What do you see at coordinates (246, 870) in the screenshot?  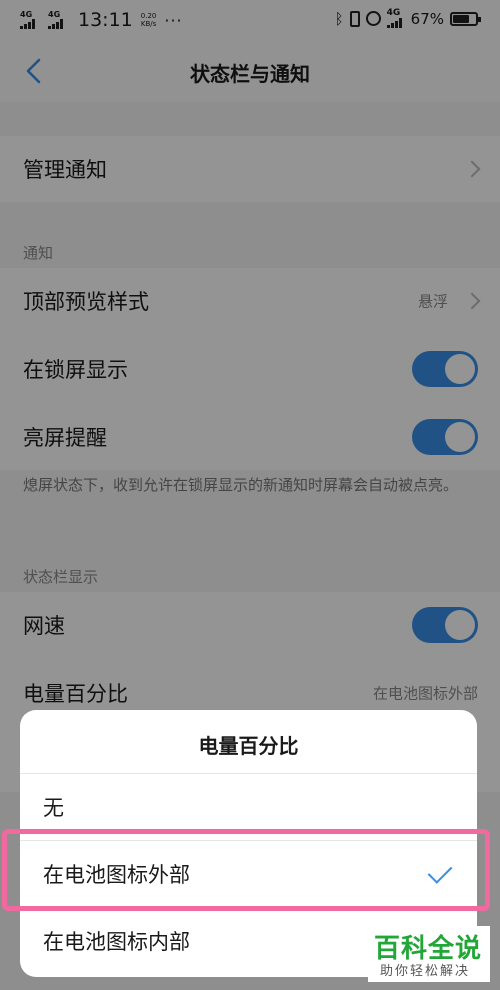 I see `selection-highlight` at bounding box center [246, 870].